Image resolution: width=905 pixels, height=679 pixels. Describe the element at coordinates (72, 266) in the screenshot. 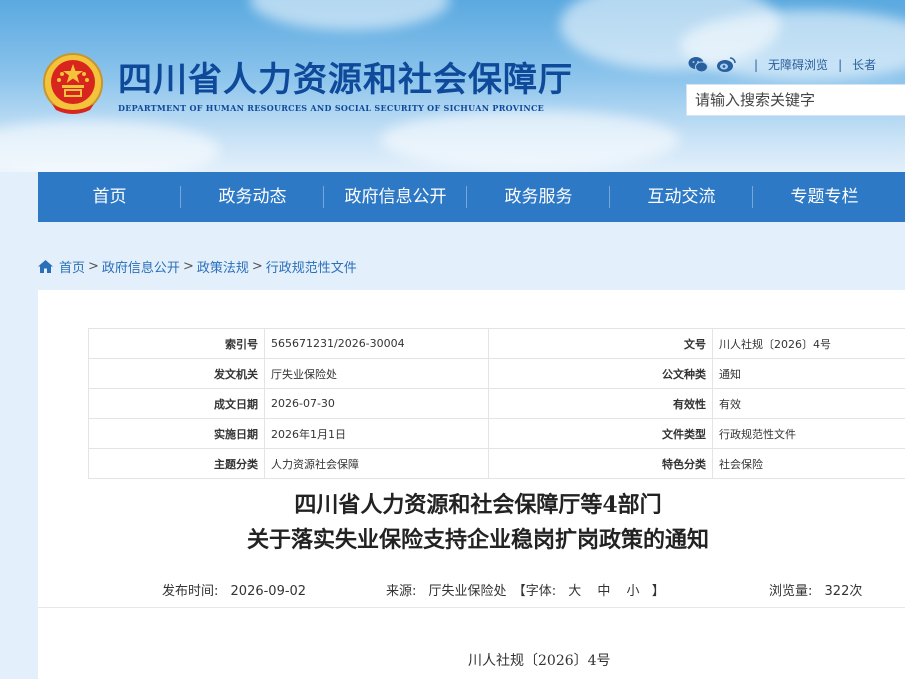

I see `breadcrumb-home: 首页` at that location.